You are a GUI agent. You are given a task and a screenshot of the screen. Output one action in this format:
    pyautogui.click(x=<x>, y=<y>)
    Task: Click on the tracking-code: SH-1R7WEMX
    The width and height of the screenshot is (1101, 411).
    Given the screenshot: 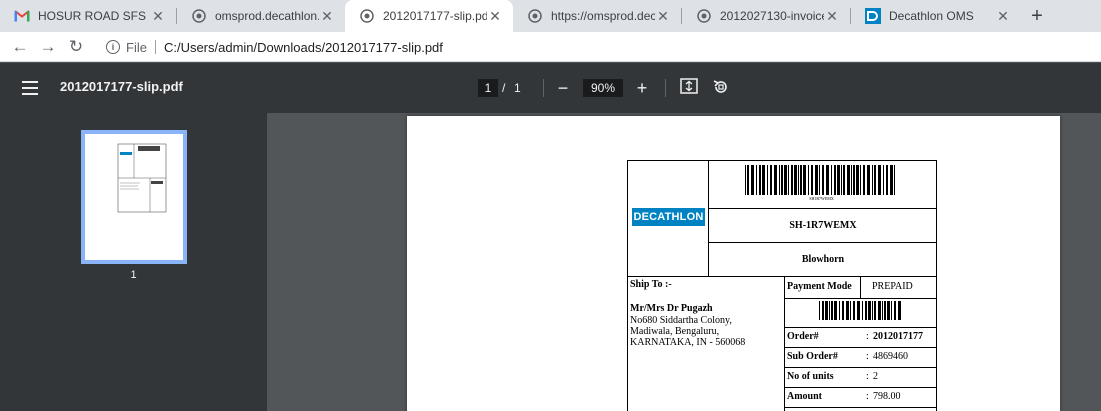 What is the action you would take?
    pyautogui.click(x=823, y=225)
    